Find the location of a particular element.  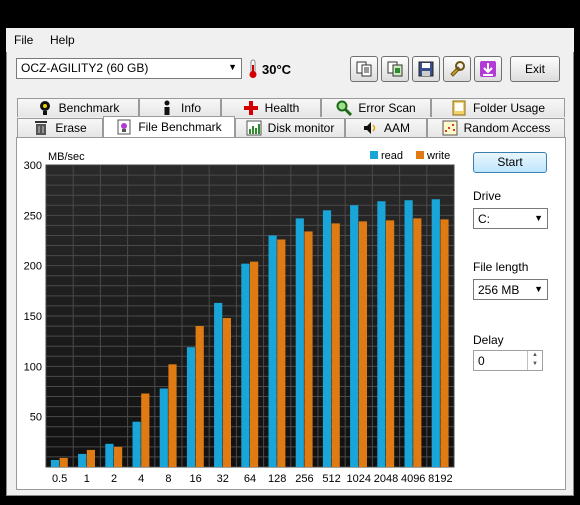

tab-label: Info is located at coordinates (190, 108).